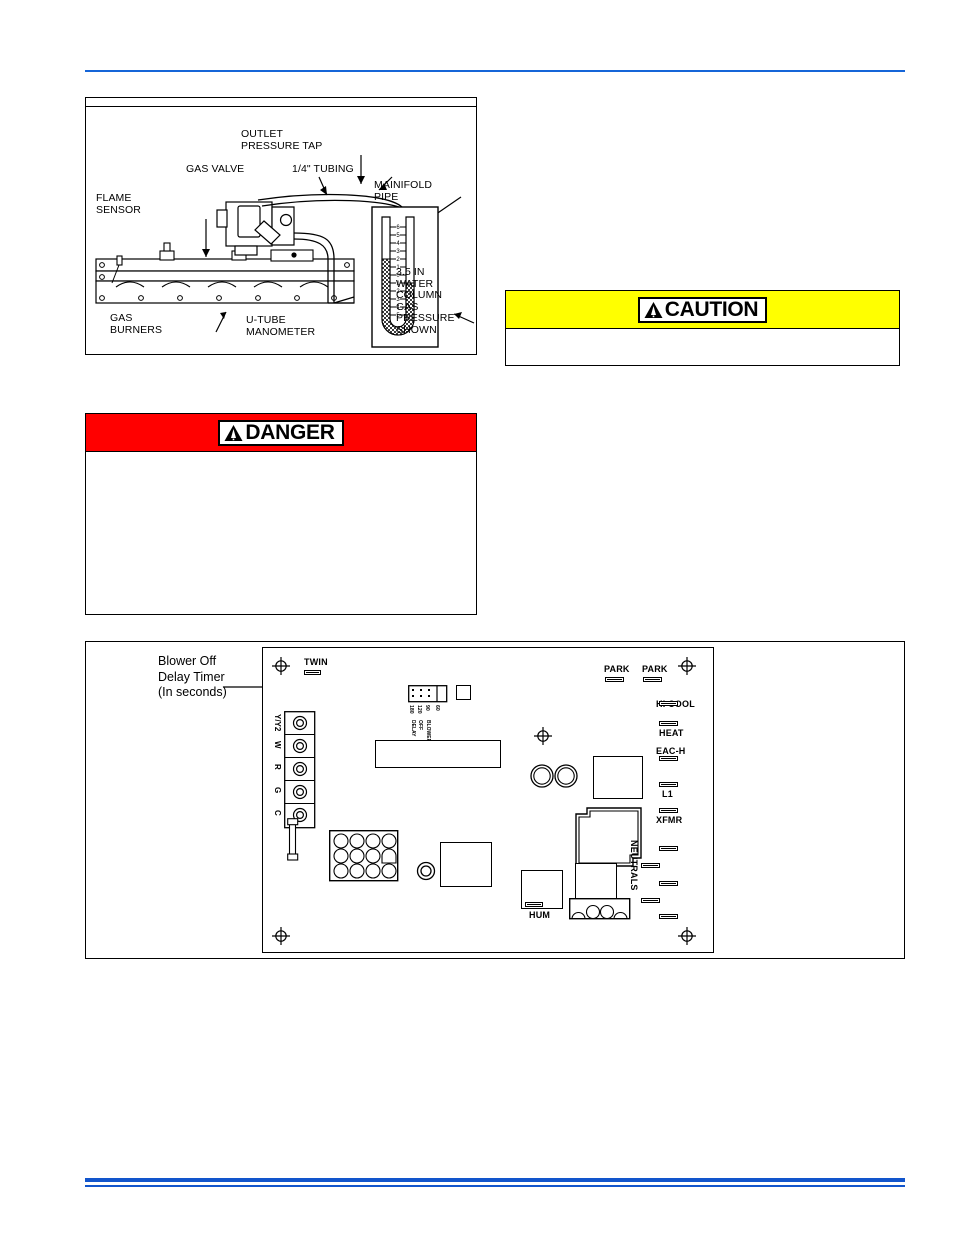  What do you see at coordinates (463, 692) in the screenshot?
I see `board-component-square` at bounding box center [463, 692].